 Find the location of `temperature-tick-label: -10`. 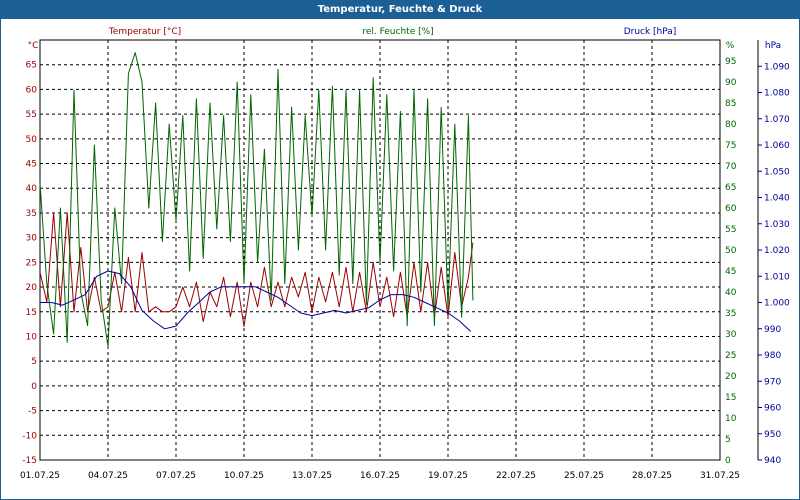

temperature-tick-label: -10 is located at coordinates (29, 436).